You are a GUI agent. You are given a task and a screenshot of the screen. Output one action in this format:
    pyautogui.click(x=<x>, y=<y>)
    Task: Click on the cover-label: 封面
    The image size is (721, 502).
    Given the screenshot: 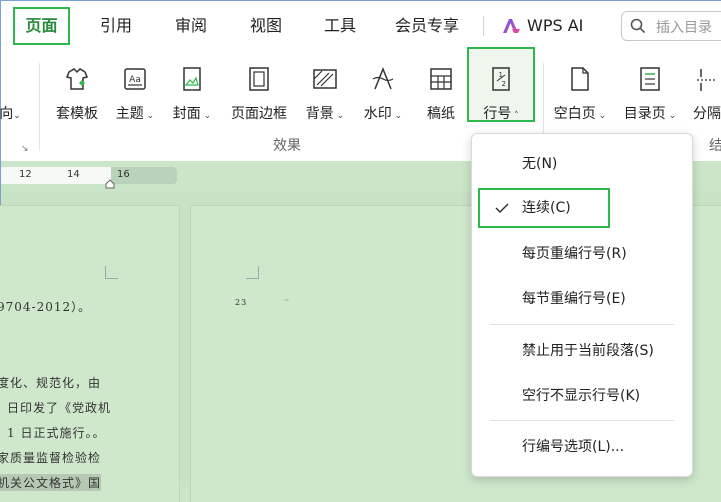 What is the action you would take?
    pyautogui.click(x=186, y=114)
    